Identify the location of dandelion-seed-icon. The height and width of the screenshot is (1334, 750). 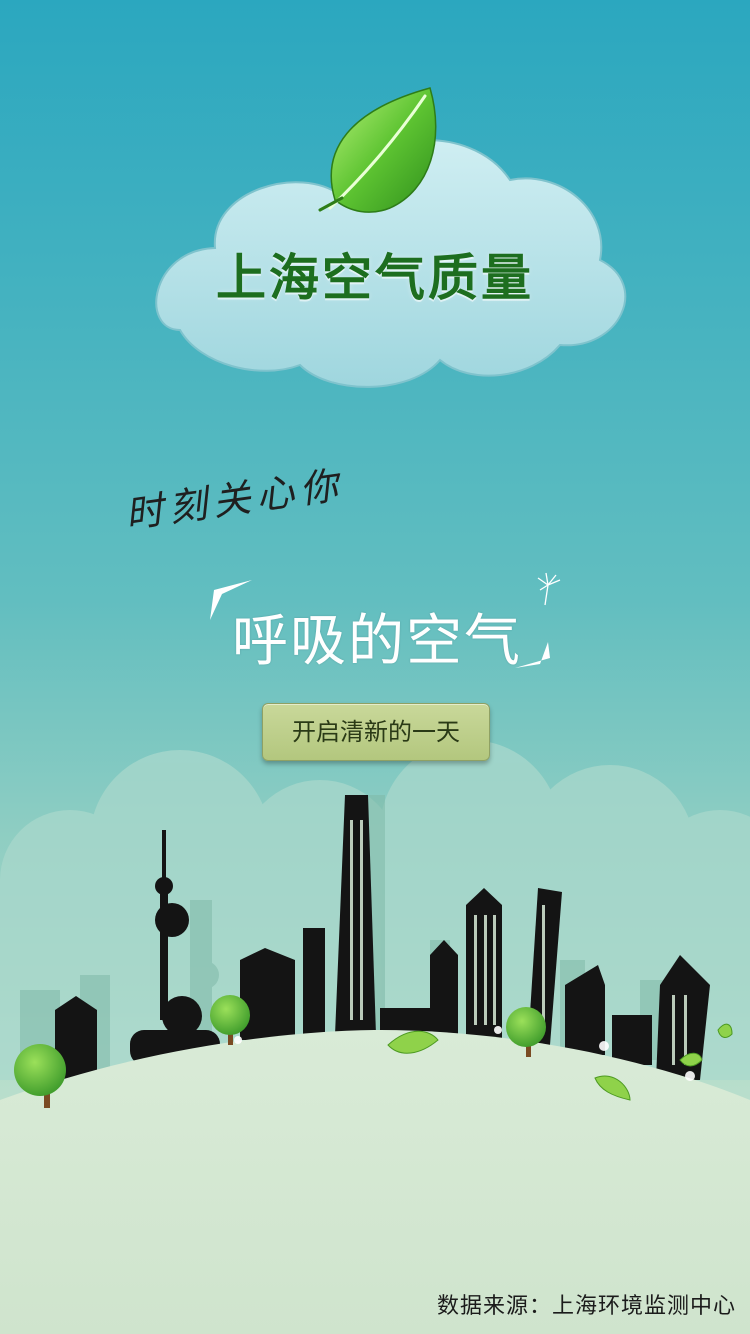
(549, 589).